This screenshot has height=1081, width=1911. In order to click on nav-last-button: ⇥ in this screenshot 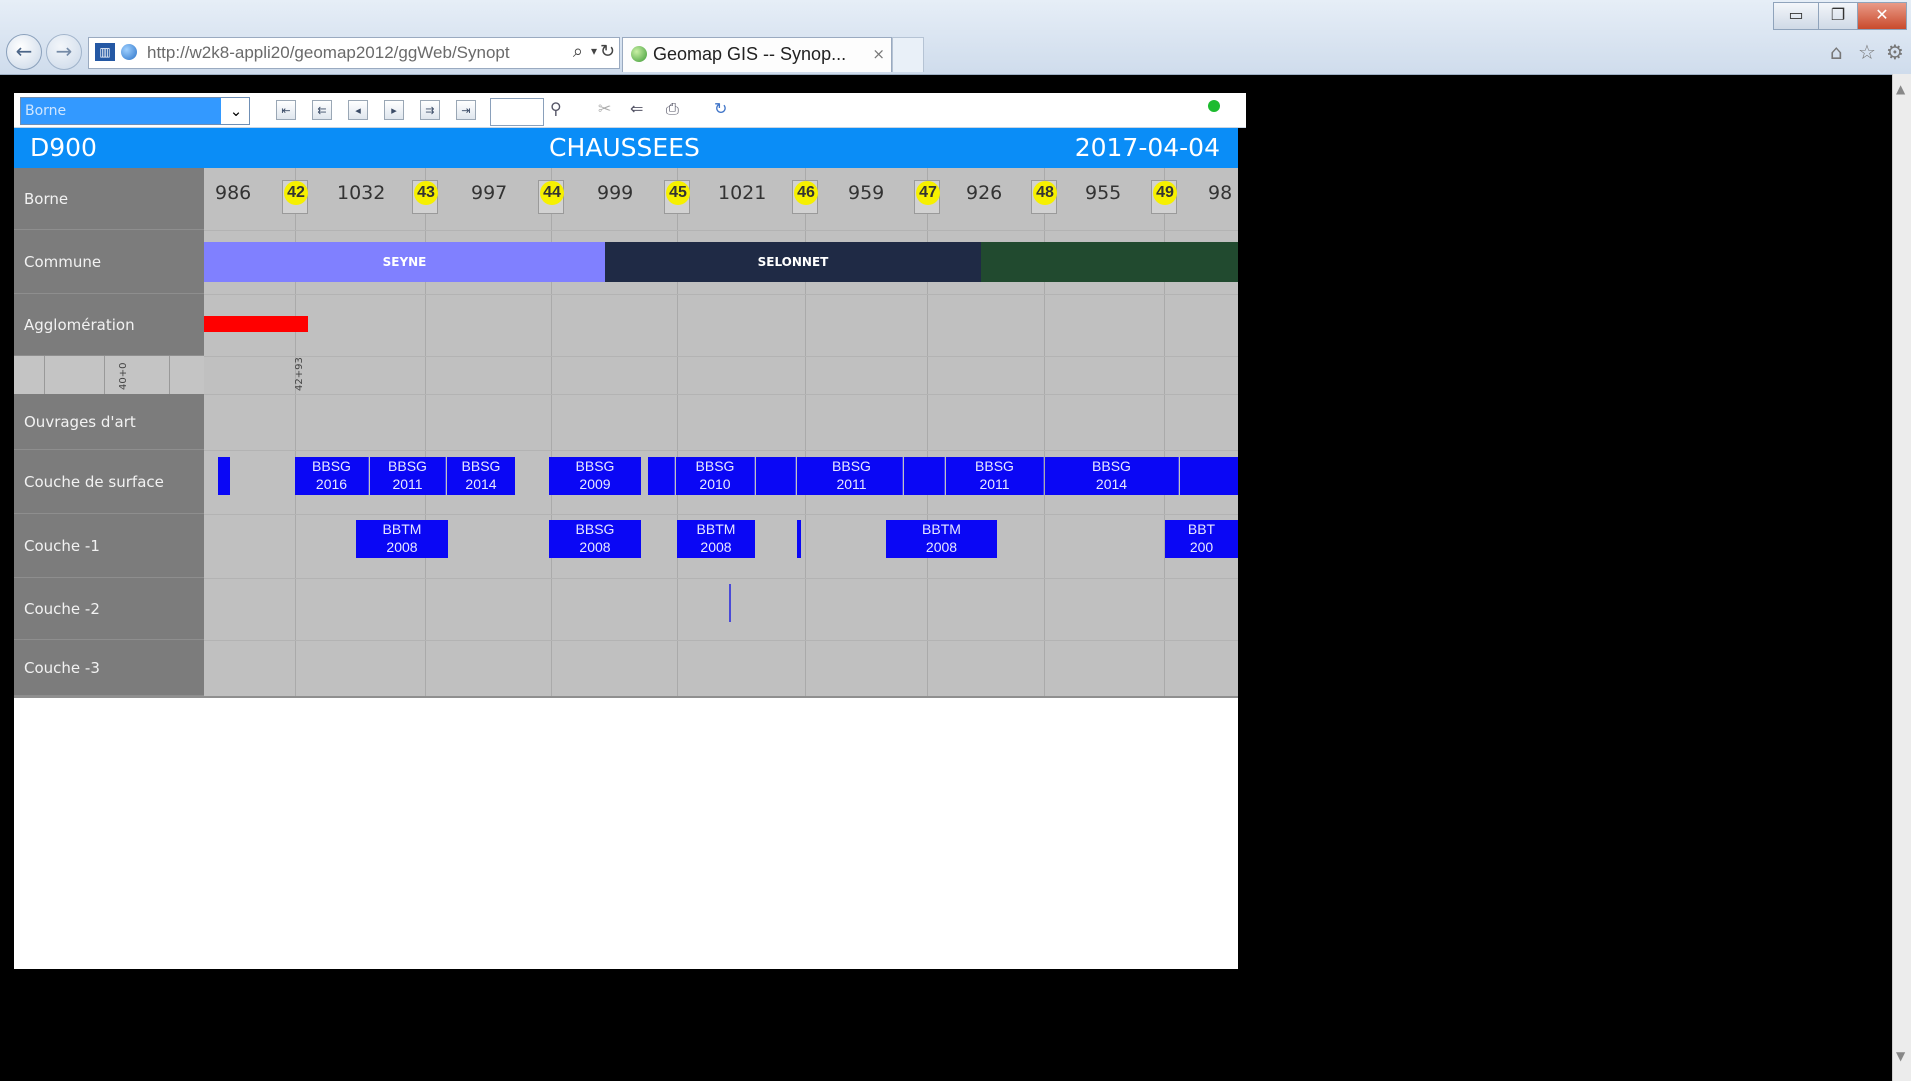, I will do `click(466, 110)`.